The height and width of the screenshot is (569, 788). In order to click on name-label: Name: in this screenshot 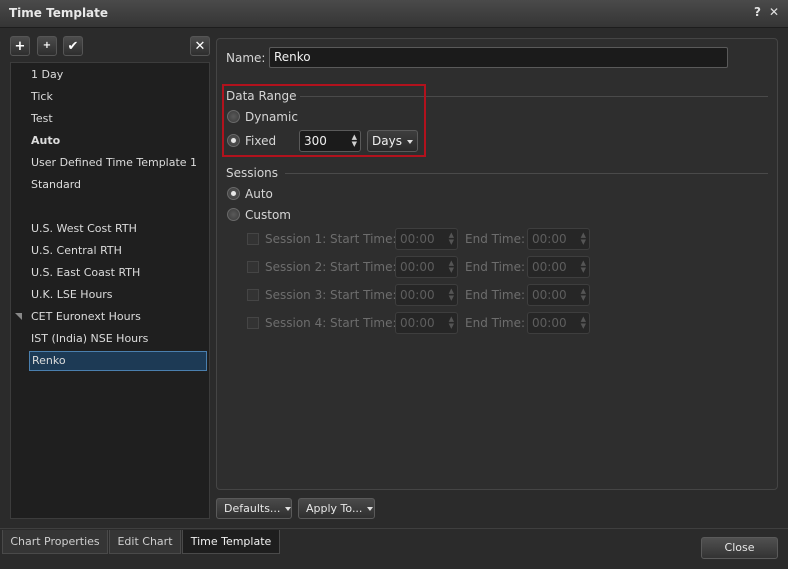, I will do `click(246, 58)`.